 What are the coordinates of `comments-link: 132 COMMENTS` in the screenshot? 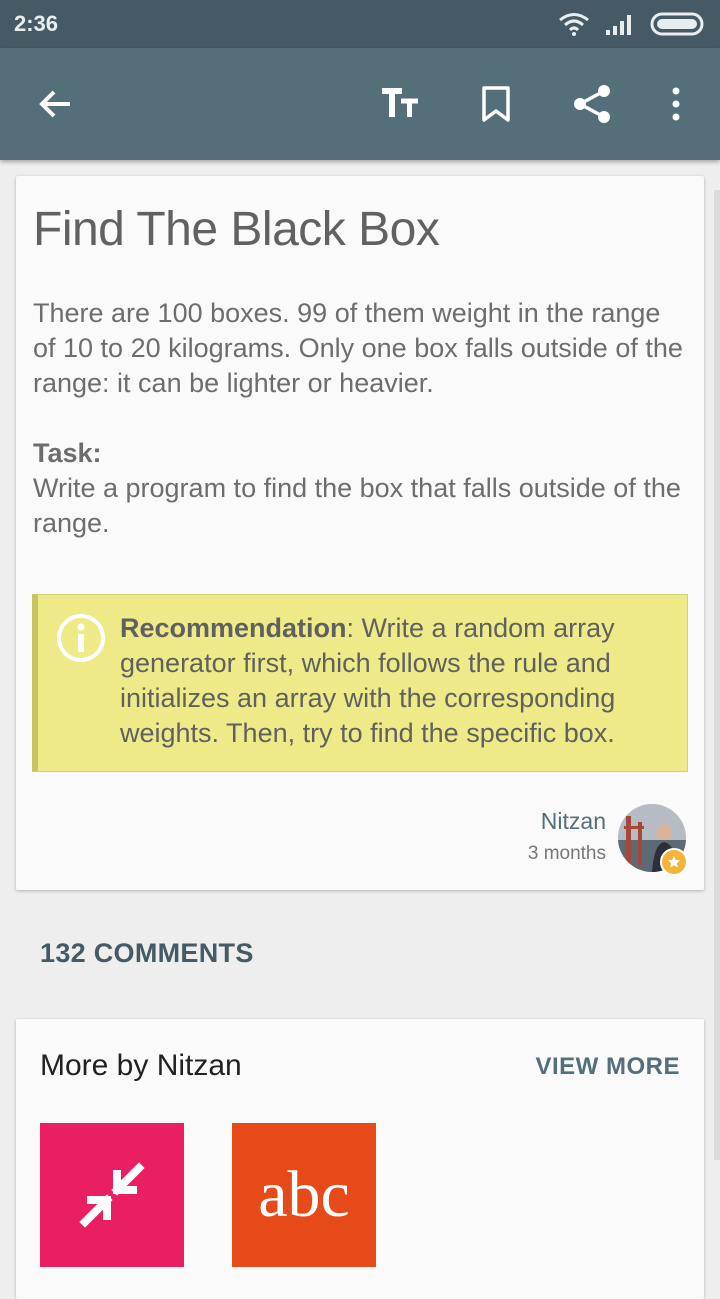 It's located at (147, 953).